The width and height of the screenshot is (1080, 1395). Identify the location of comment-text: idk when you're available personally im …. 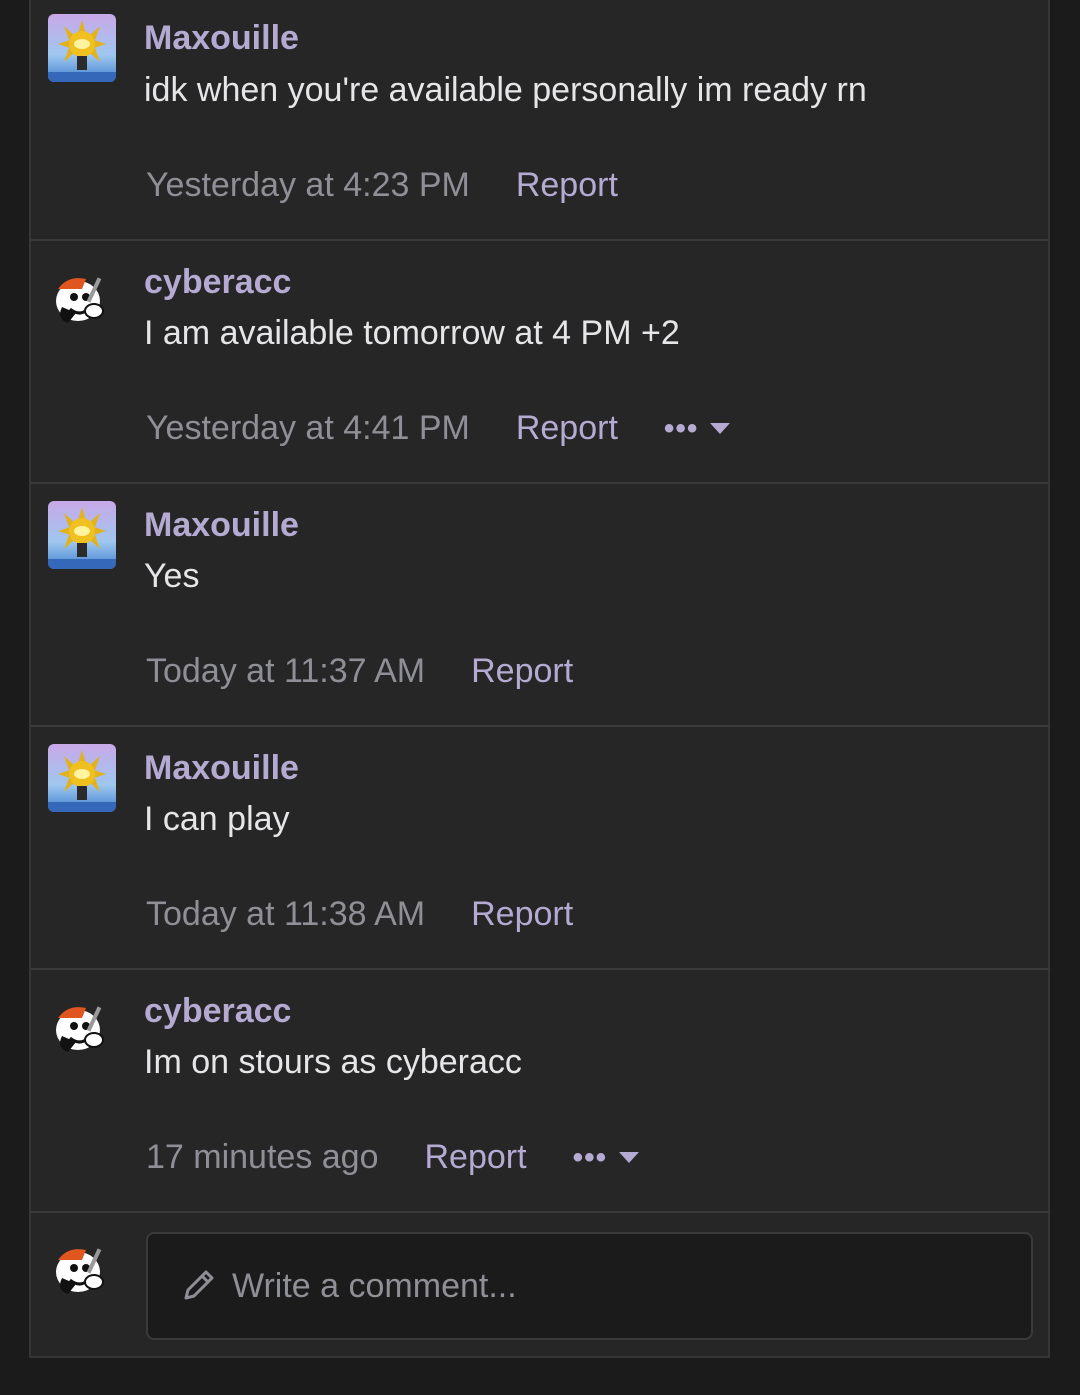
(505, 90).